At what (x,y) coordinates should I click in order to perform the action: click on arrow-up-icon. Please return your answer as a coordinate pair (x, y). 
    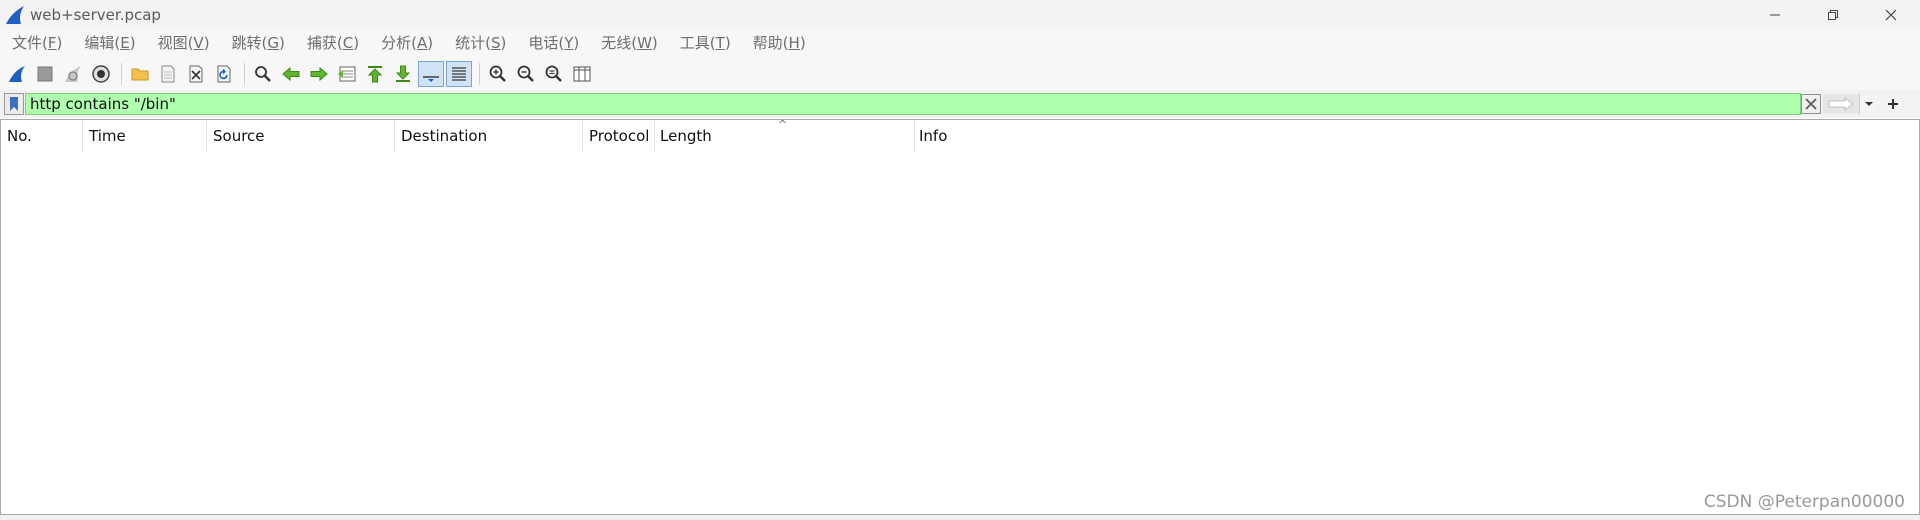
    Looking at the image, I should click on (375, 73).